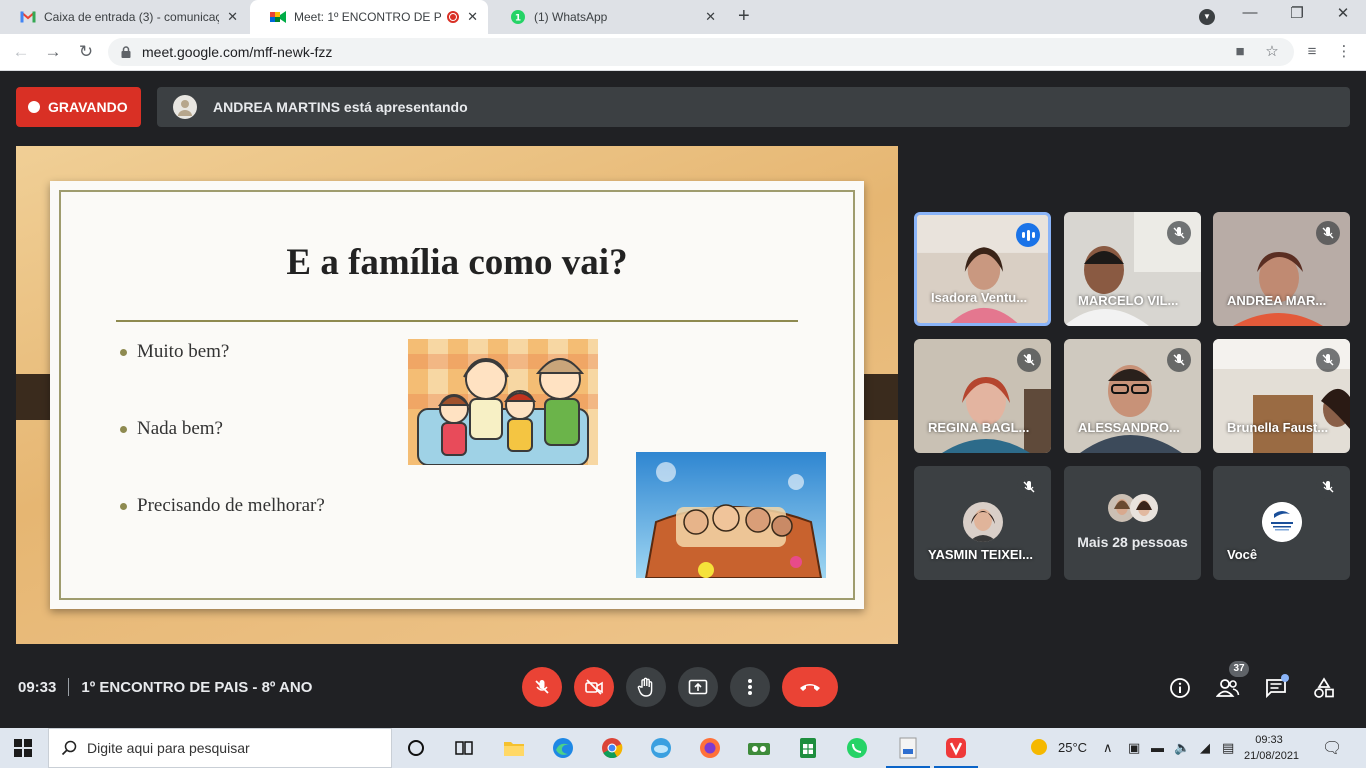  What do you see at coordinates (710, 748) in the screenshot?
I see `firefox-icon` at bounding box center [710, 748].